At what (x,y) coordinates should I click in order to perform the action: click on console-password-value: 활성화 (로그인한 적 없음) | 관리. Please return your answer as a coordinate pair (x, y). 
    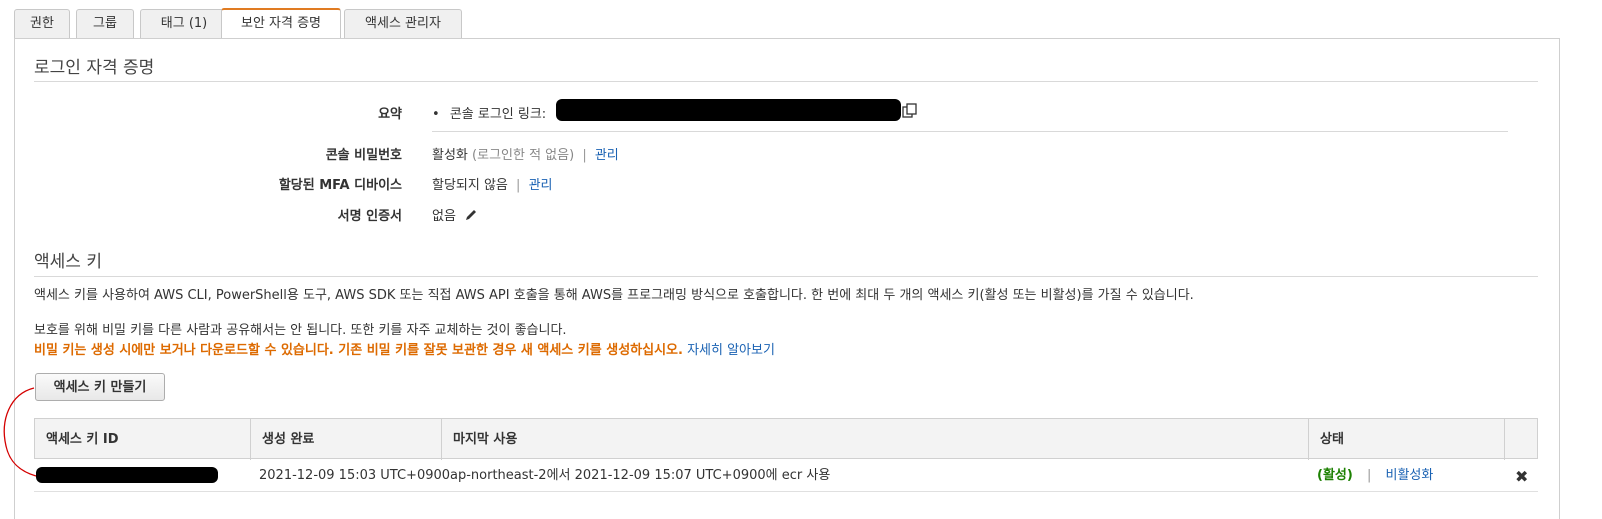
    Looking at the image, I should click on (525, 153).